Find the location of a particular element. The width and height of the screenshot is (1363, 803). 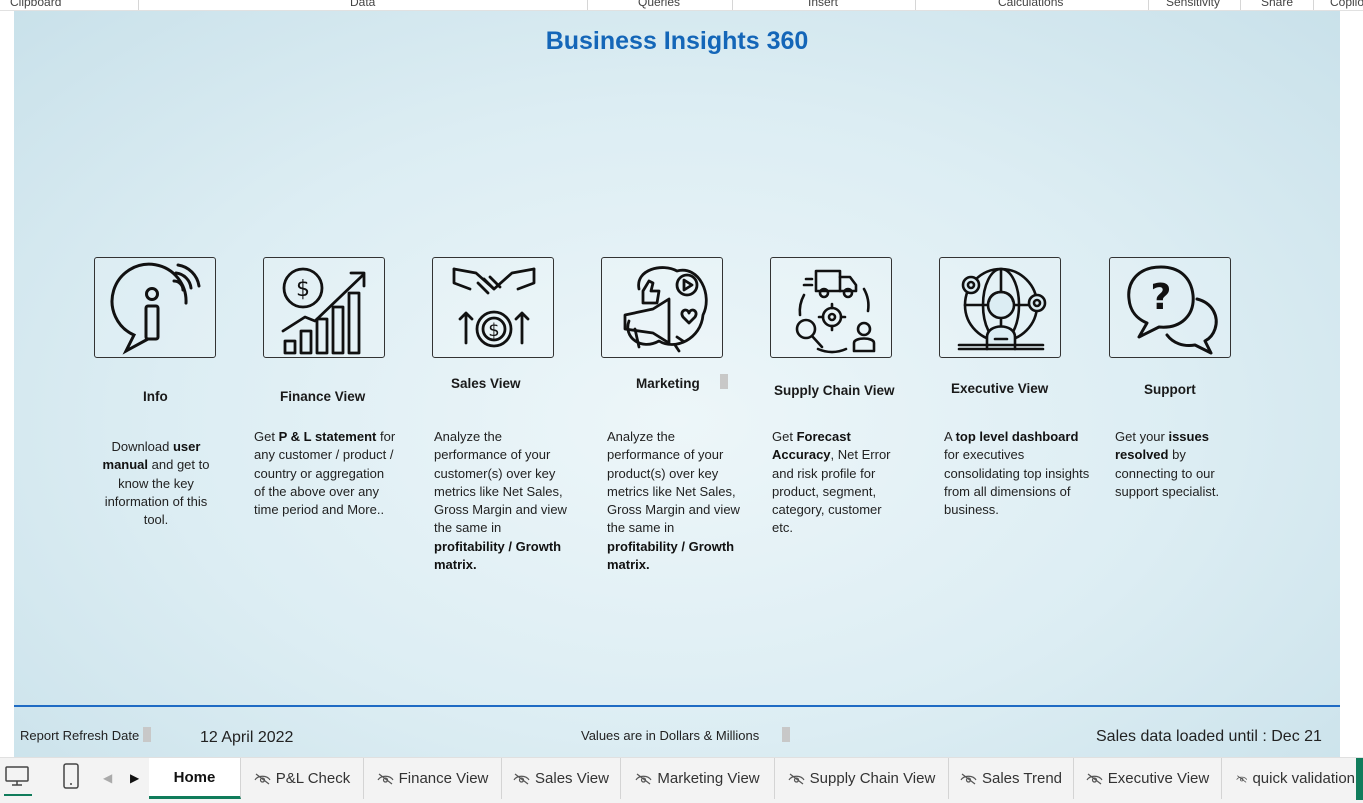

phone-icon is located at coordinates (71, 776).